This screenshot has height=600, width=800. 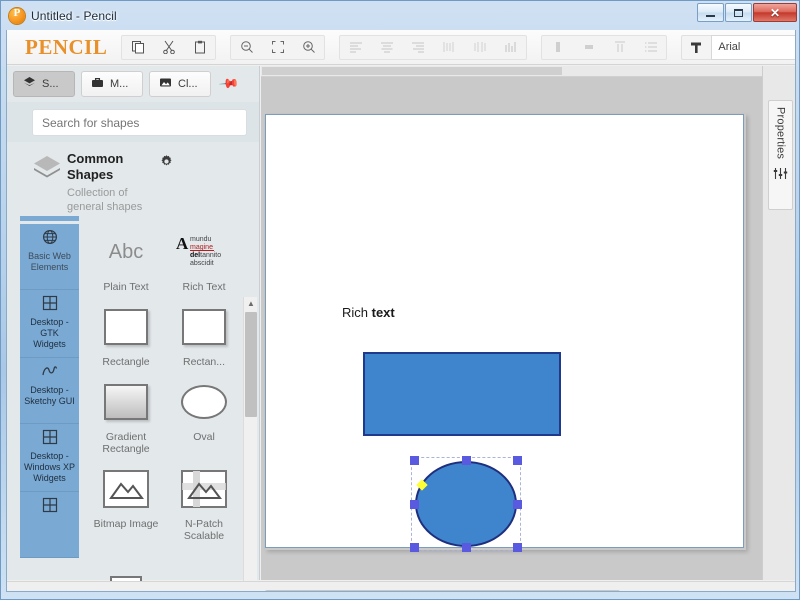 I want to click on layers-icon, so click(x=47, y=171).